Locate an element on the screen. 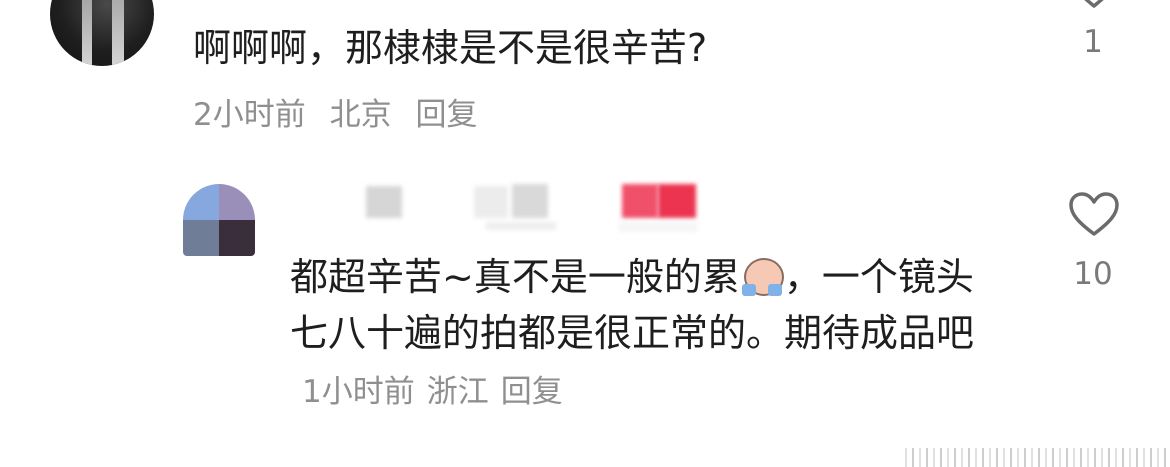 This screenshot has width=1170, height=467. comment-time: 2小时前 is located at coordinates (249, 115).